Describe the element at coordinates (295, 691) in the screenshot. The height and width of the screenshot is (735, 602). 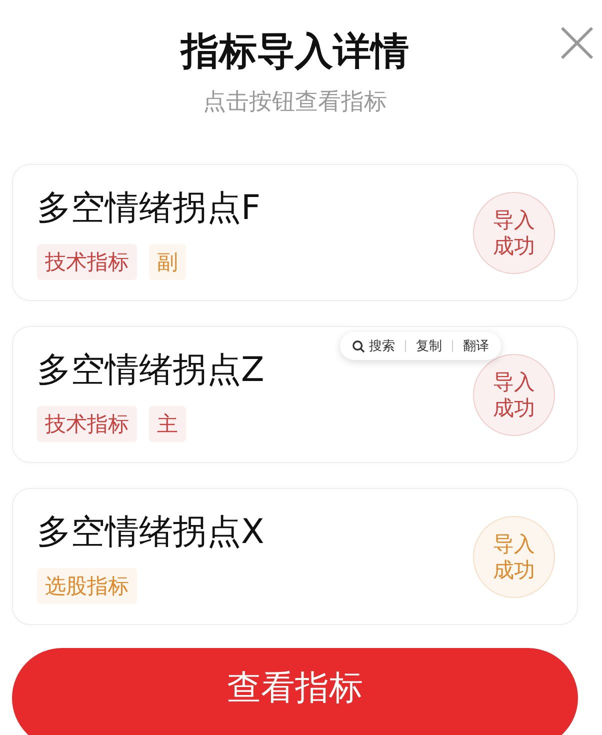
I see `view-indicators-button: 查看指标` at that location.